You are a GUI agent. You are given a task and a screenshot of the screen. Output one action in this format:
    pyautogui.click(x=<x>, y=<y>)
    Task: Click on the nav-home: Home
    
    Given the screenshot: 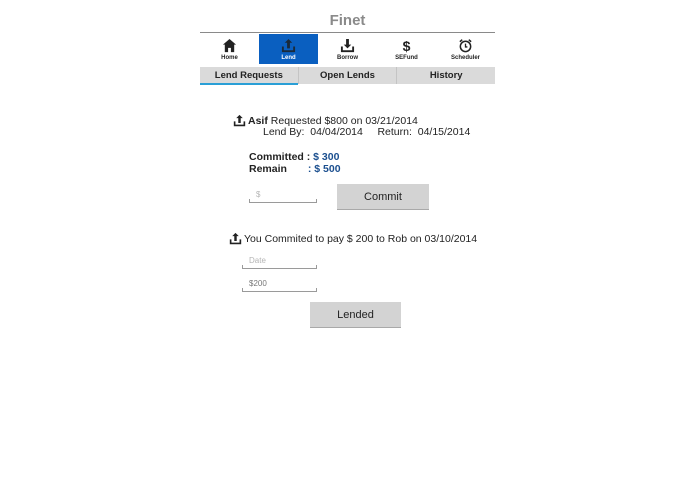 What is the action you would take?
    pyautogui.click(x=229, y=49)
    